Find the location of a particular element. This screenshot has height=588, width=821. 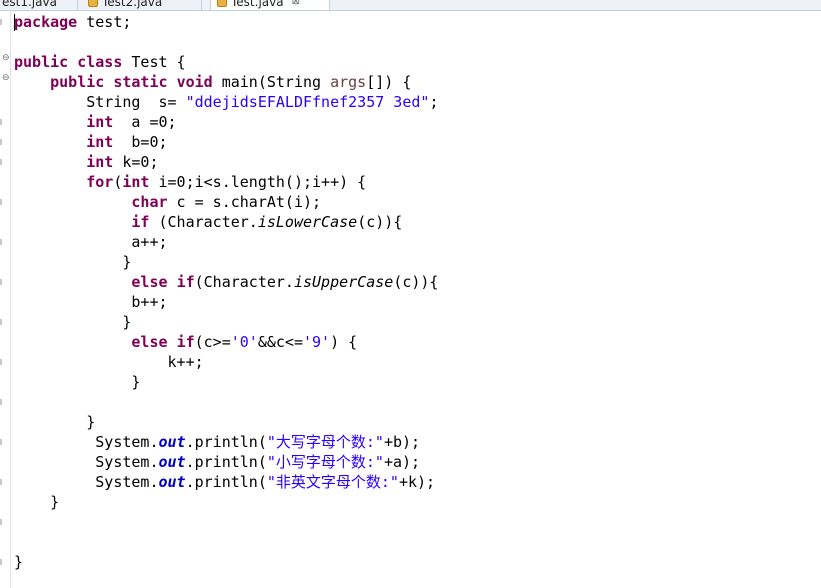

code-text: a =0; is located at coordinates (145, 122).